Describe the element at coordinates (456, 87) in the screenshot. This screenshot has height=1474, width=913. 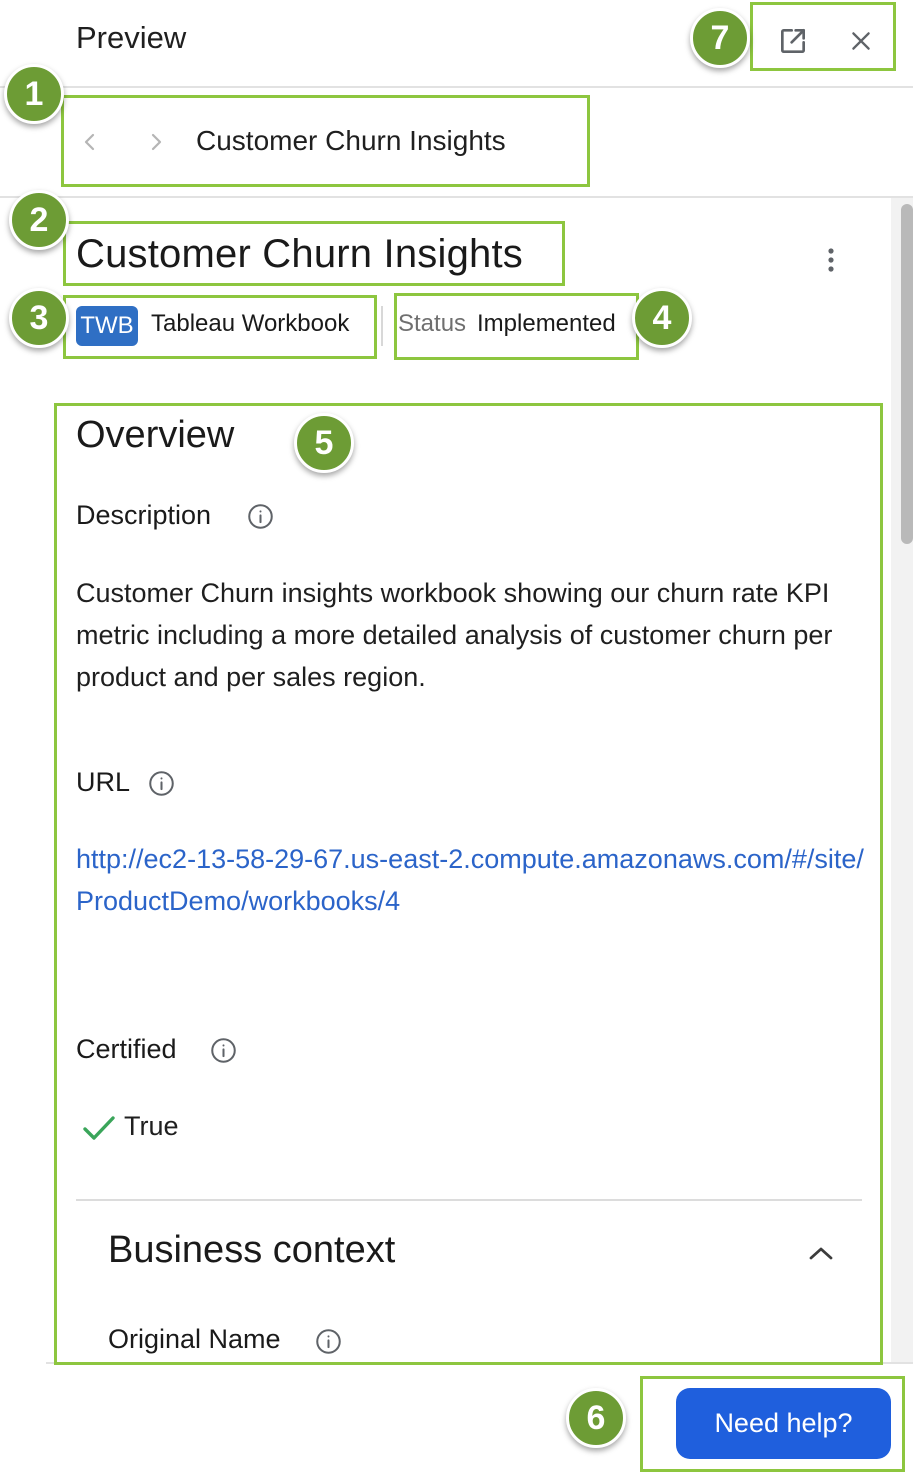
I see `header-divider` at that location.